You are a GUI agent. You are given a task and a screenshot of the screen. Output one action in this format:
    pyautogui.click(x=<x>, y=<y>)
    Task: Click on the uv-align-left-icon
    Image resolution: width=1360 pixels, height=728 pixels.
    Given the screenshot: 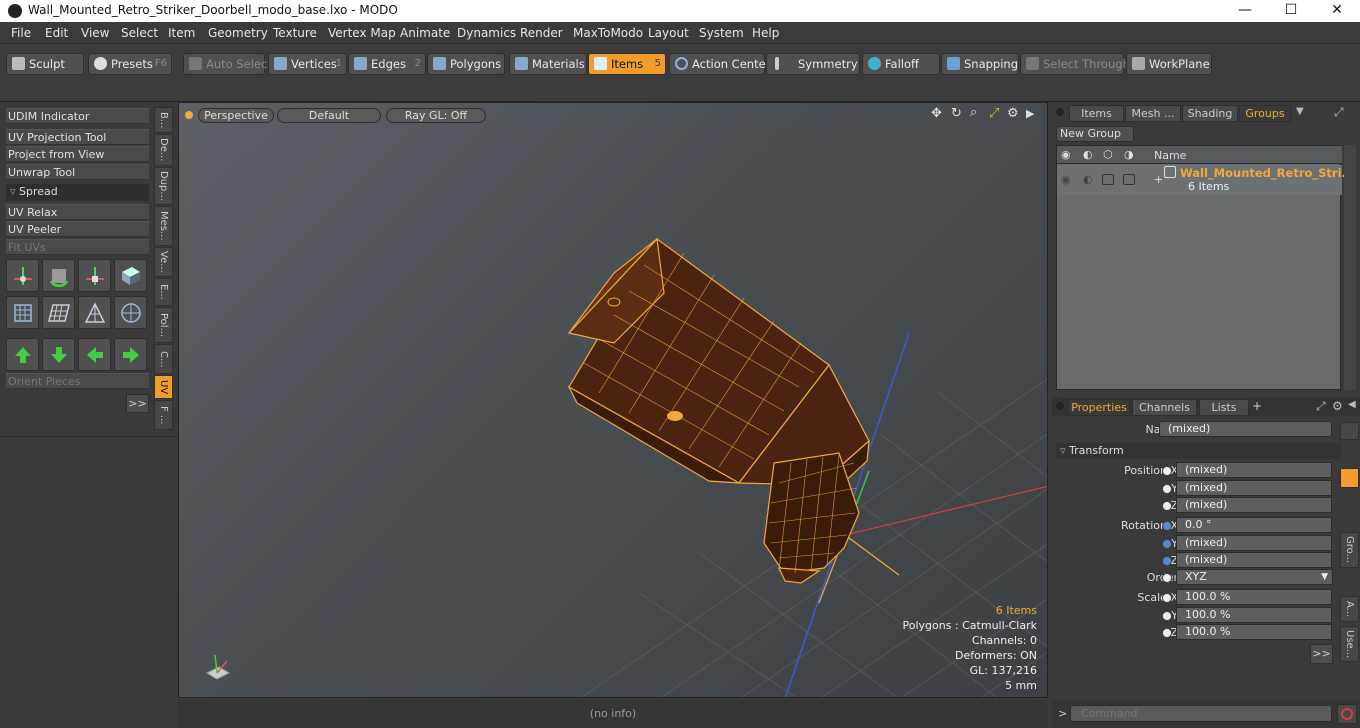 What is the action you would take?
    pyautogui.click(x=94, y=354)
    